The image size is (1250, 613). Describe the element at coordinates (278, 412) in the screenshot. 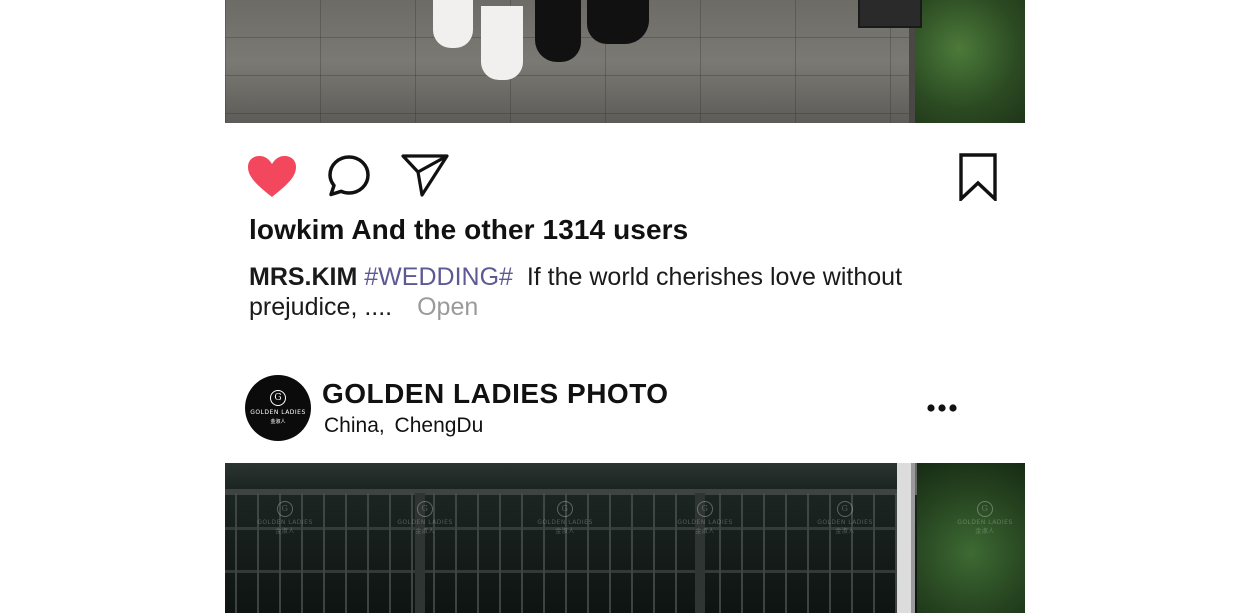

I see `avatar-brand: GOLDEN LADIES` at that location.